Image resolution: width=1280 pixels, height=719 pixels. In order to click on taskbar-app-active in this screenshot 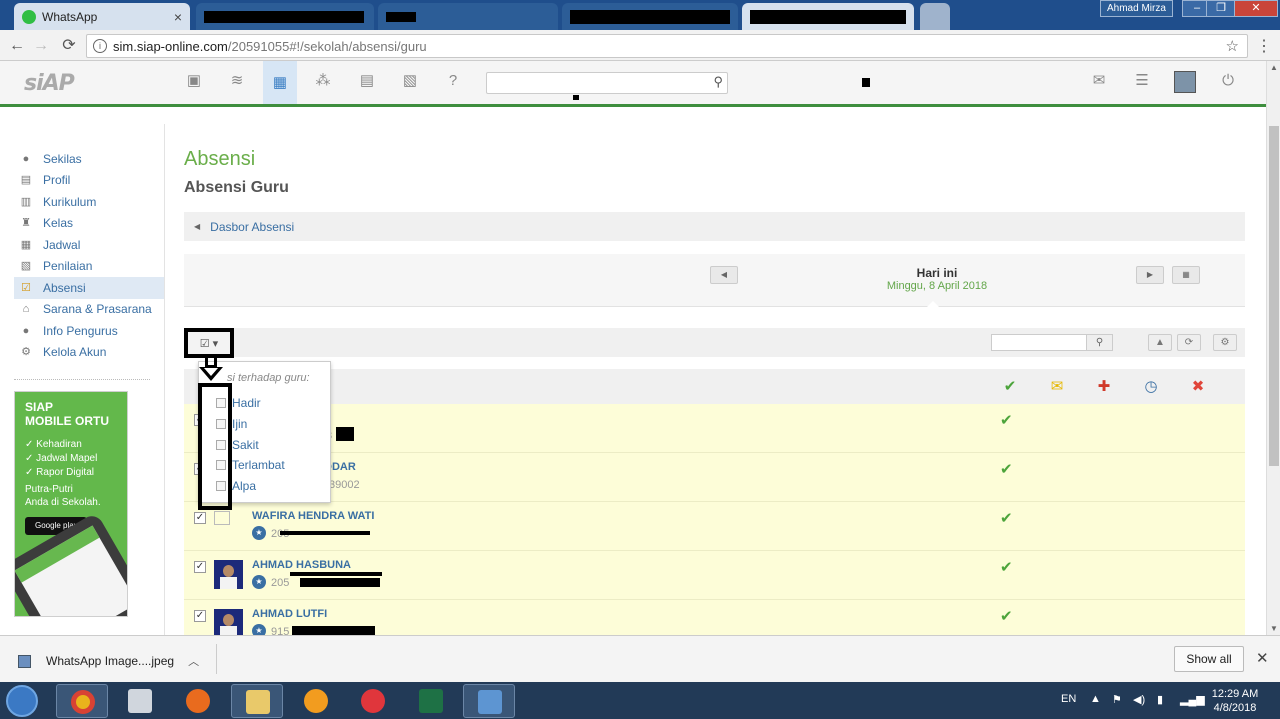, I will do `click(489, 701)`.